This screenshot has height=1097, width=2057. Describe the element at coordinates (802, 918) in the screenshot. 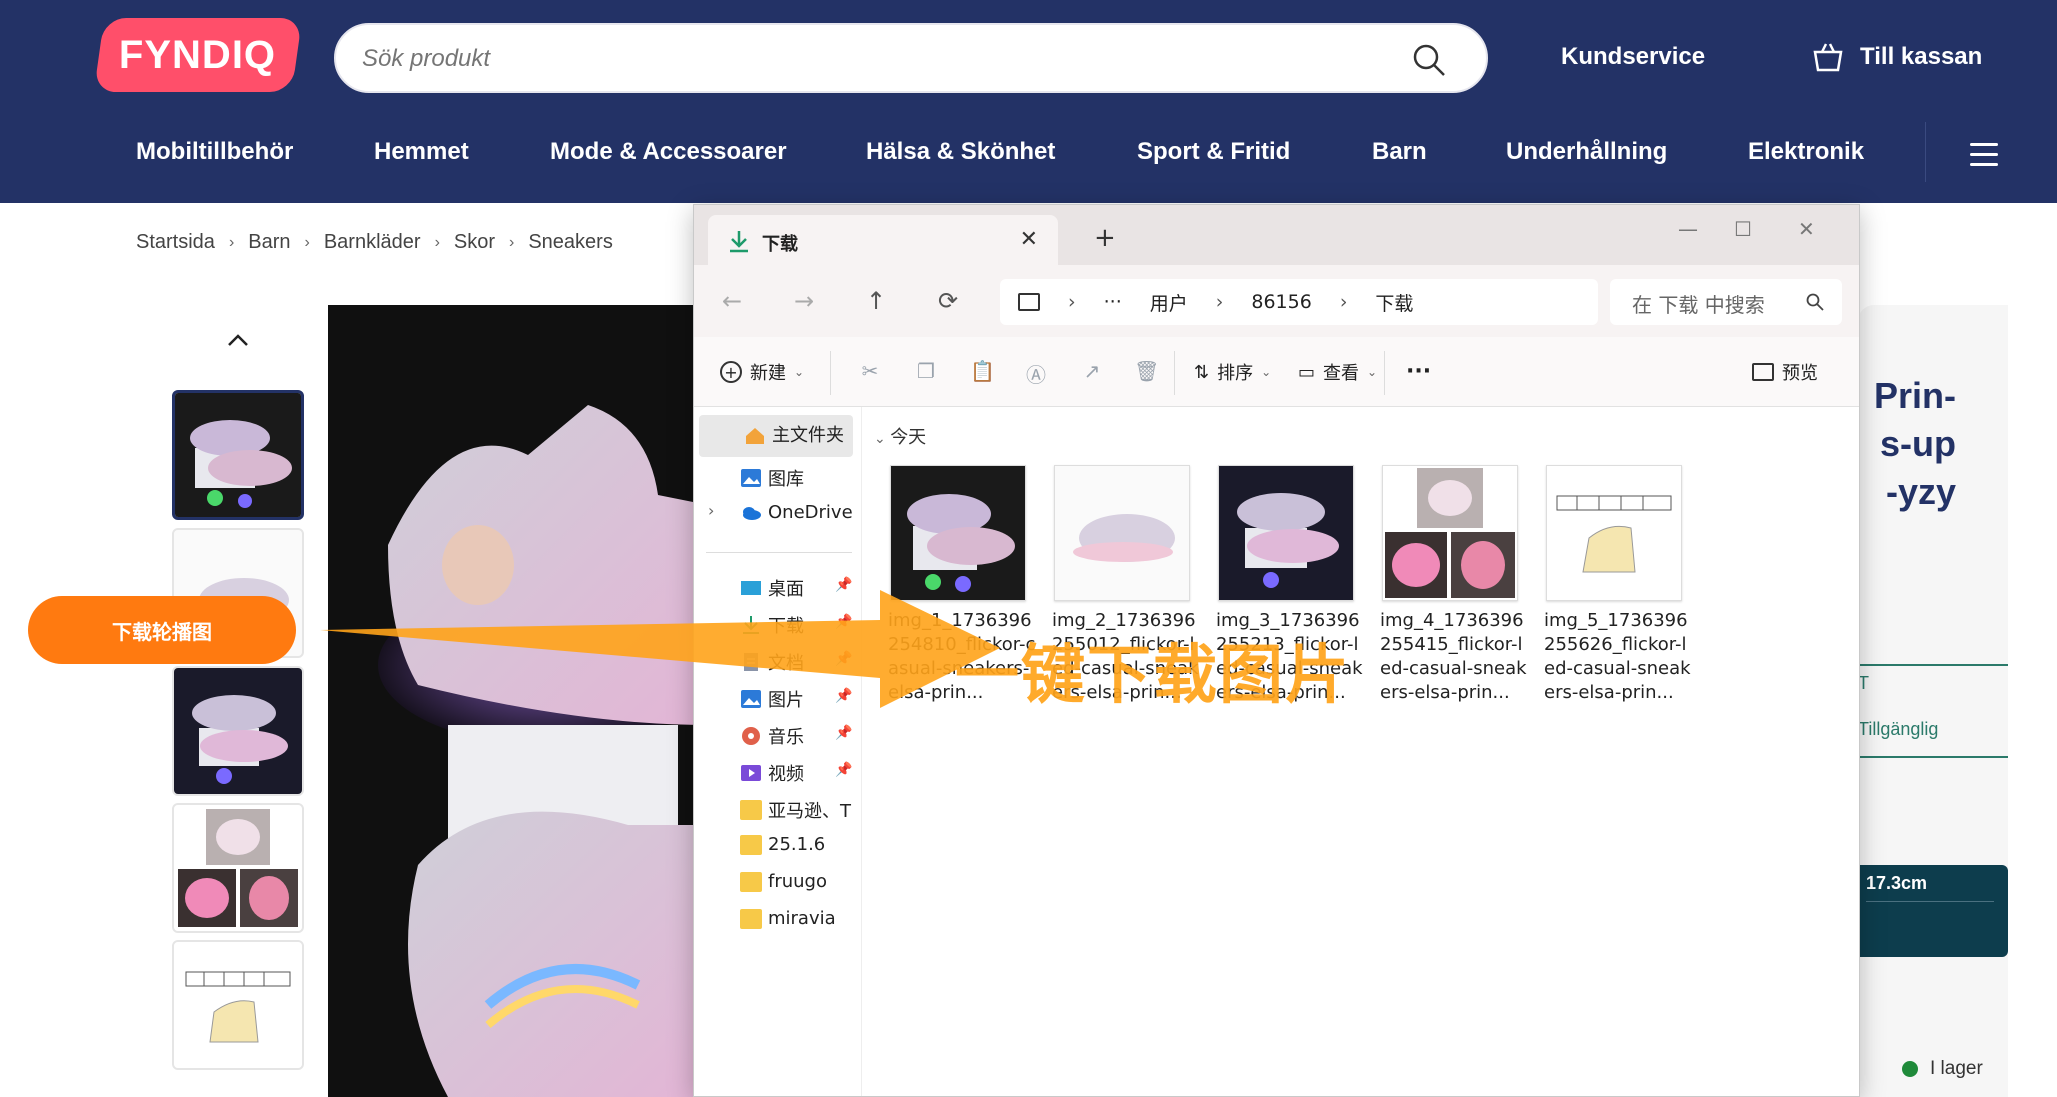

I see `sidebar-label: miravia` at that location.